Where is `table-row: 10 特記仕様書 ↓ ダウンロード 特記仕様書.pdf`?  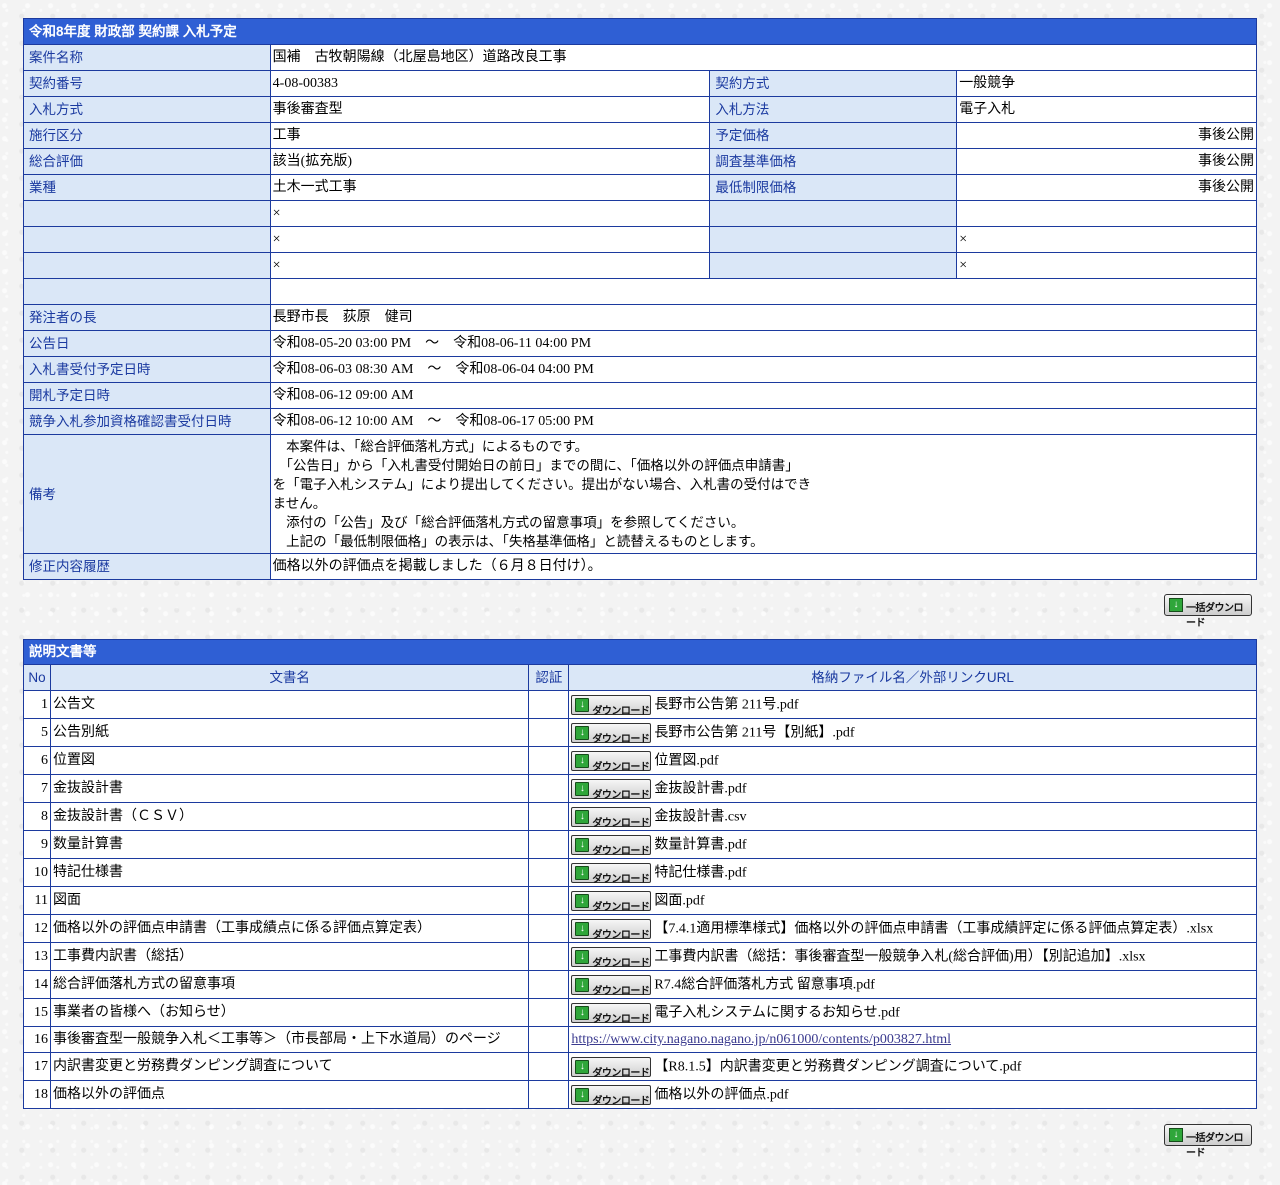
table-row: 10 特記仕様書 ↓ ダウンロード 特記仕様書.pdf is located at coordinates (640, 872).